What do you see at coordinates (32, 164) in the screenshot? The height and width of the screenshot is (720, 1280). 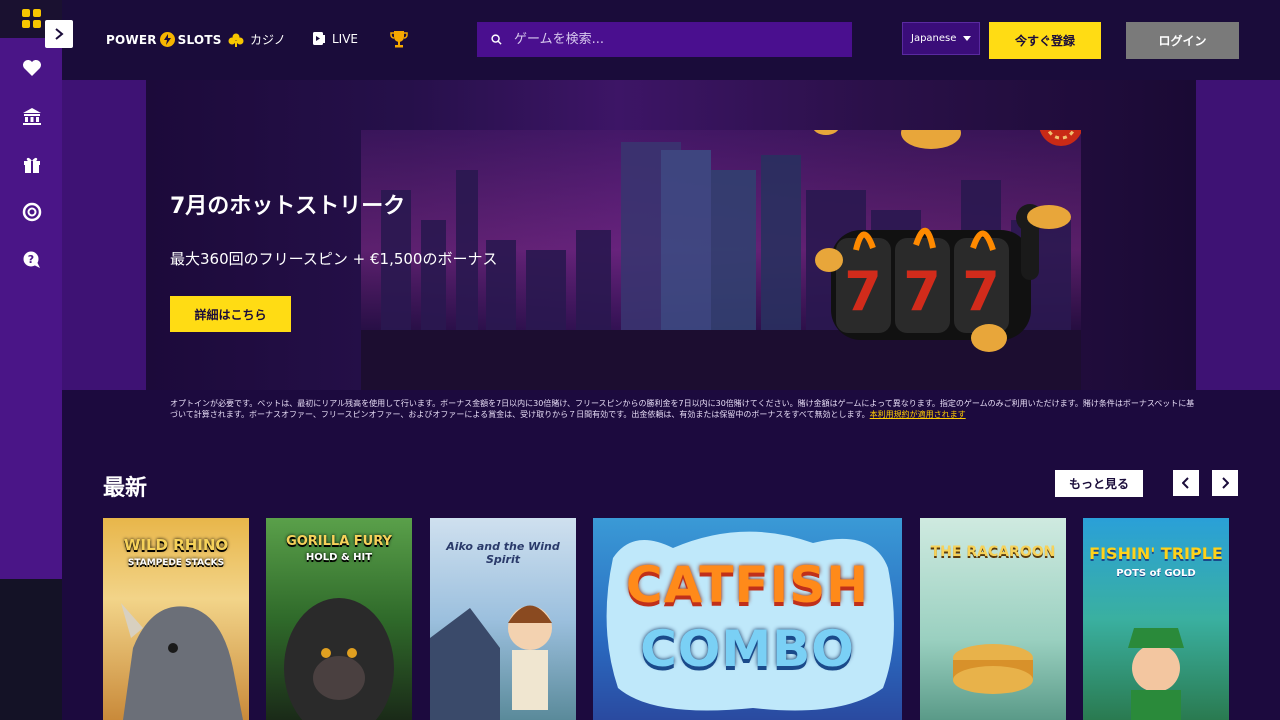 I see `gift-icon` at bounding box center [32, 164].